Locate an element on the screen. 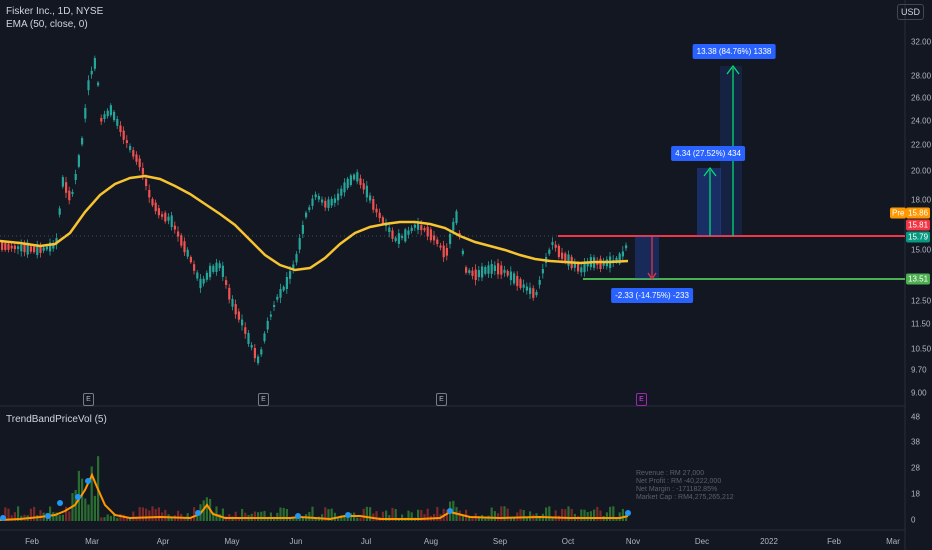  price-axis-label: 28.00 is located at coordinates (921, 76).